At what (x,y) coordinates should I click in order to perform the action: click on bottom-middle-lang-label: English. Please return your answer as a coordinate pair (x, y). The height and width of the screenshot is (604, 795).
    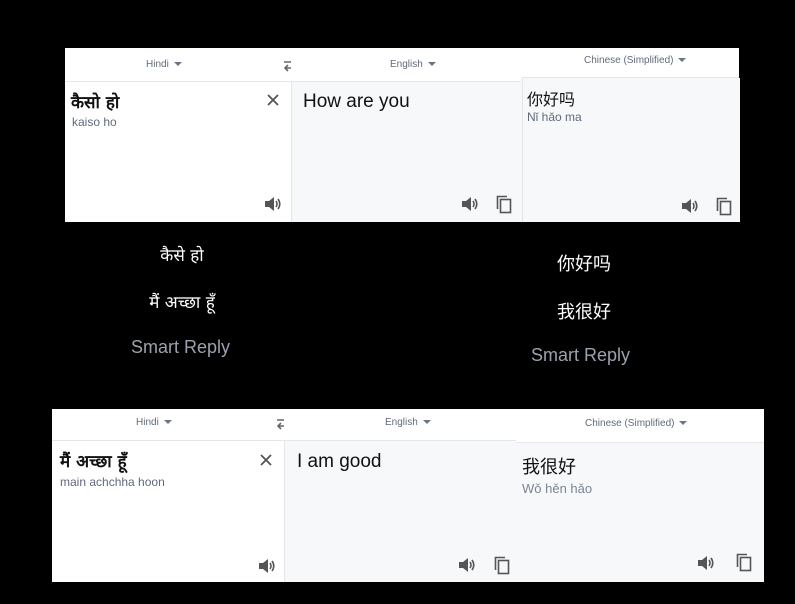
    Looking at the image, I should click on (401, 422).